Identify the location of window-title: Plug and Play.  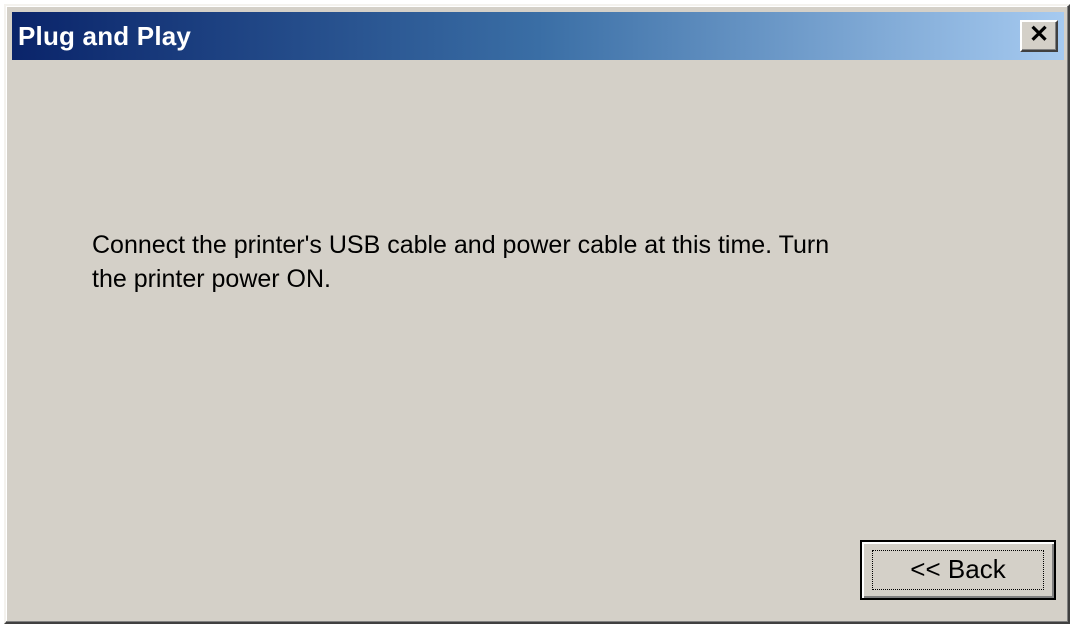
(105, 36).